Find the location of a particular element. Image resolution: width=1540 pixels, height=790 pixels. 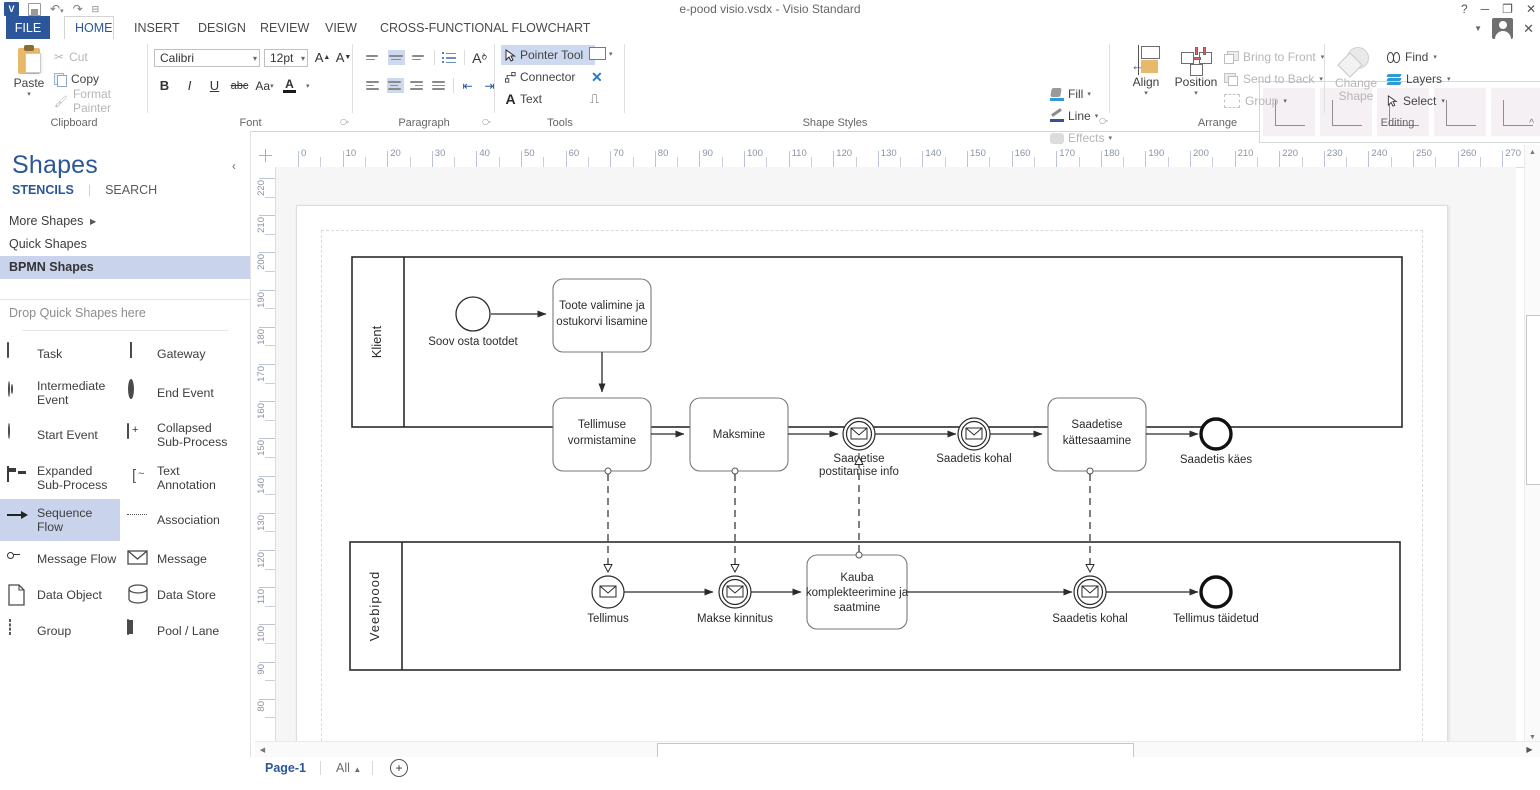

align-middle-icon is located at coordinates (396, 57).